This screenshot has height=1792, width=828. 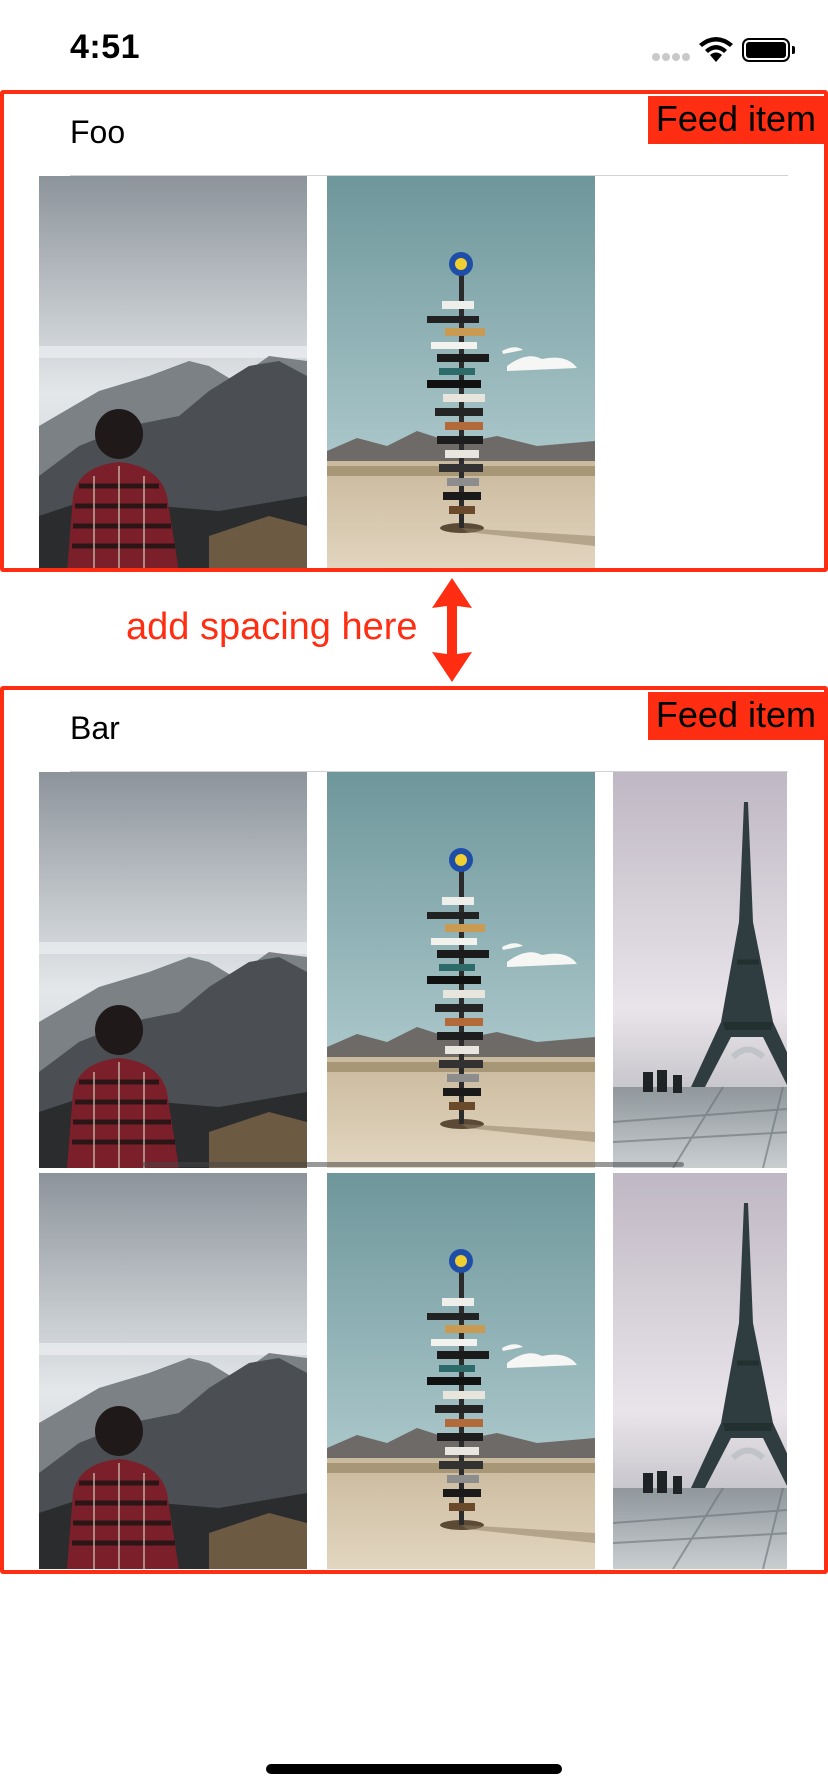 I want to click on battery-icon, so click(x=768, y=50).